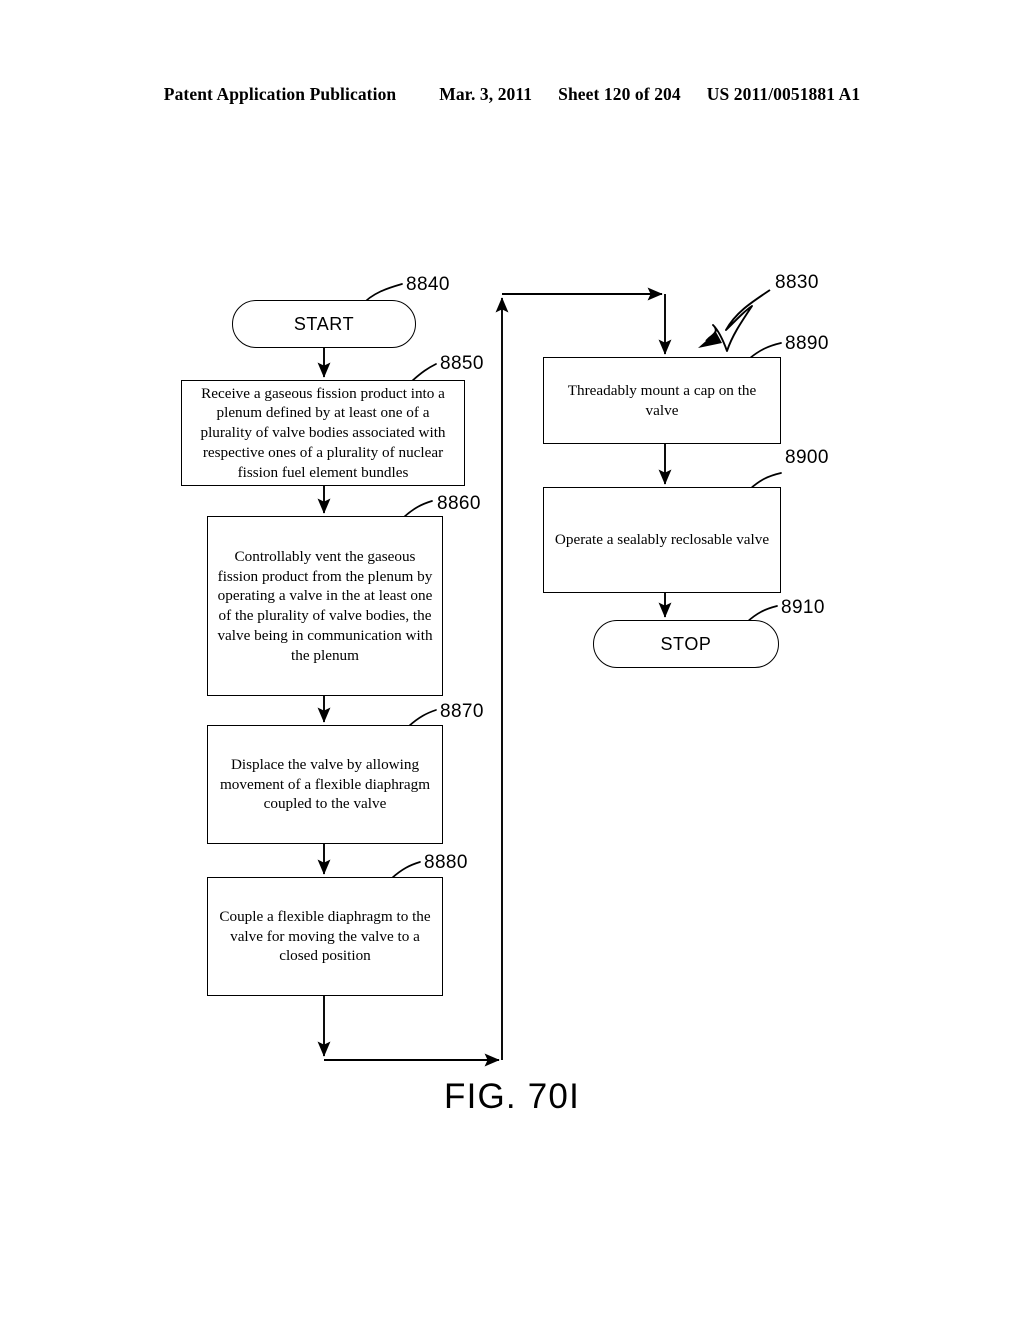  I want to click on flowchart-node-stop: STOP, so click(686, 644).